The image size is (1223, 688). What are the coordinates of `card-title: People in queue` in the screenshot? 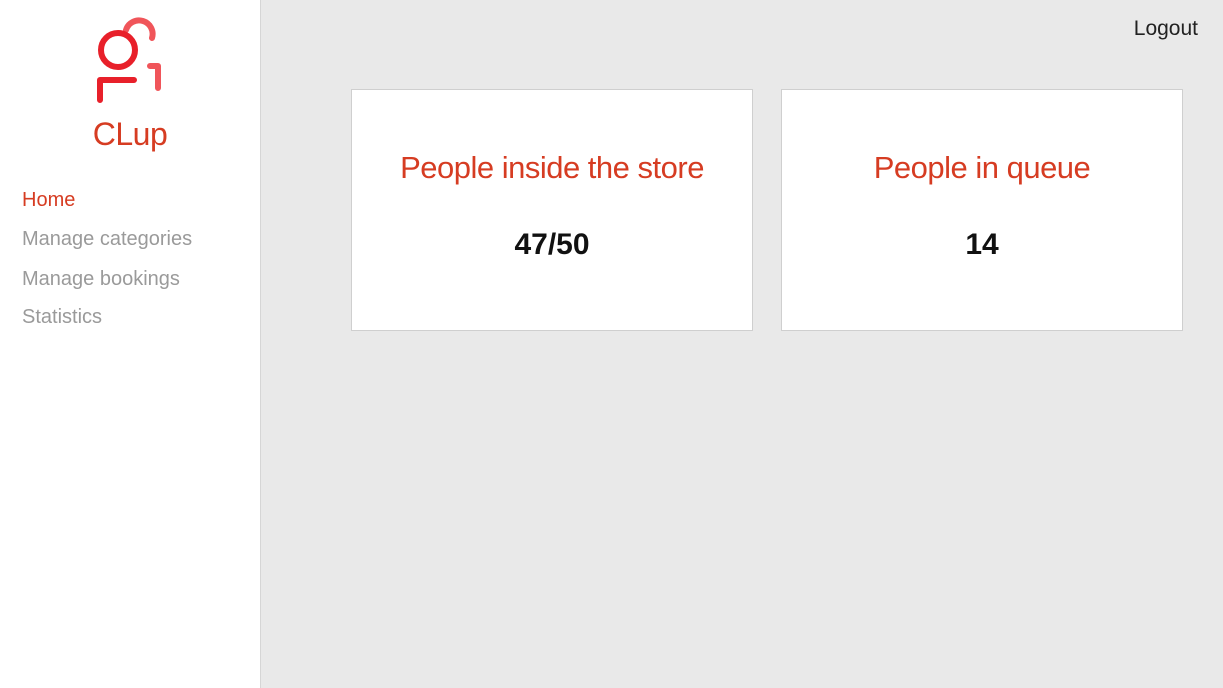 It's located at (982, 167).